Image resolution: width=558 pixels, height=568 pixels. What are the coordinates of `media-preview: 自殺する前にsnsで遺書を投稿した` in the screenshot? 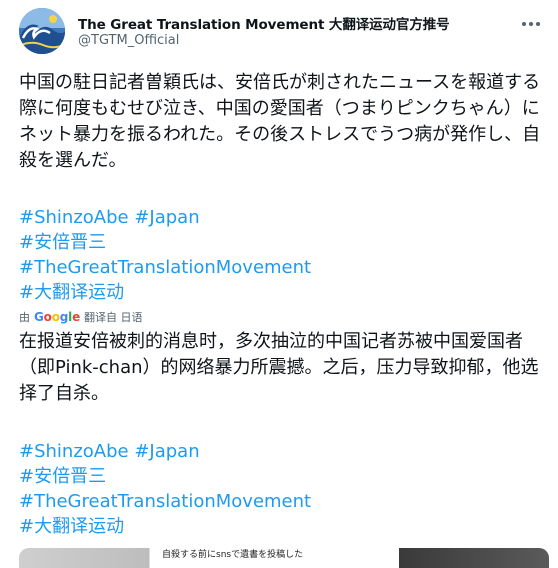 It's located at (284, 558).